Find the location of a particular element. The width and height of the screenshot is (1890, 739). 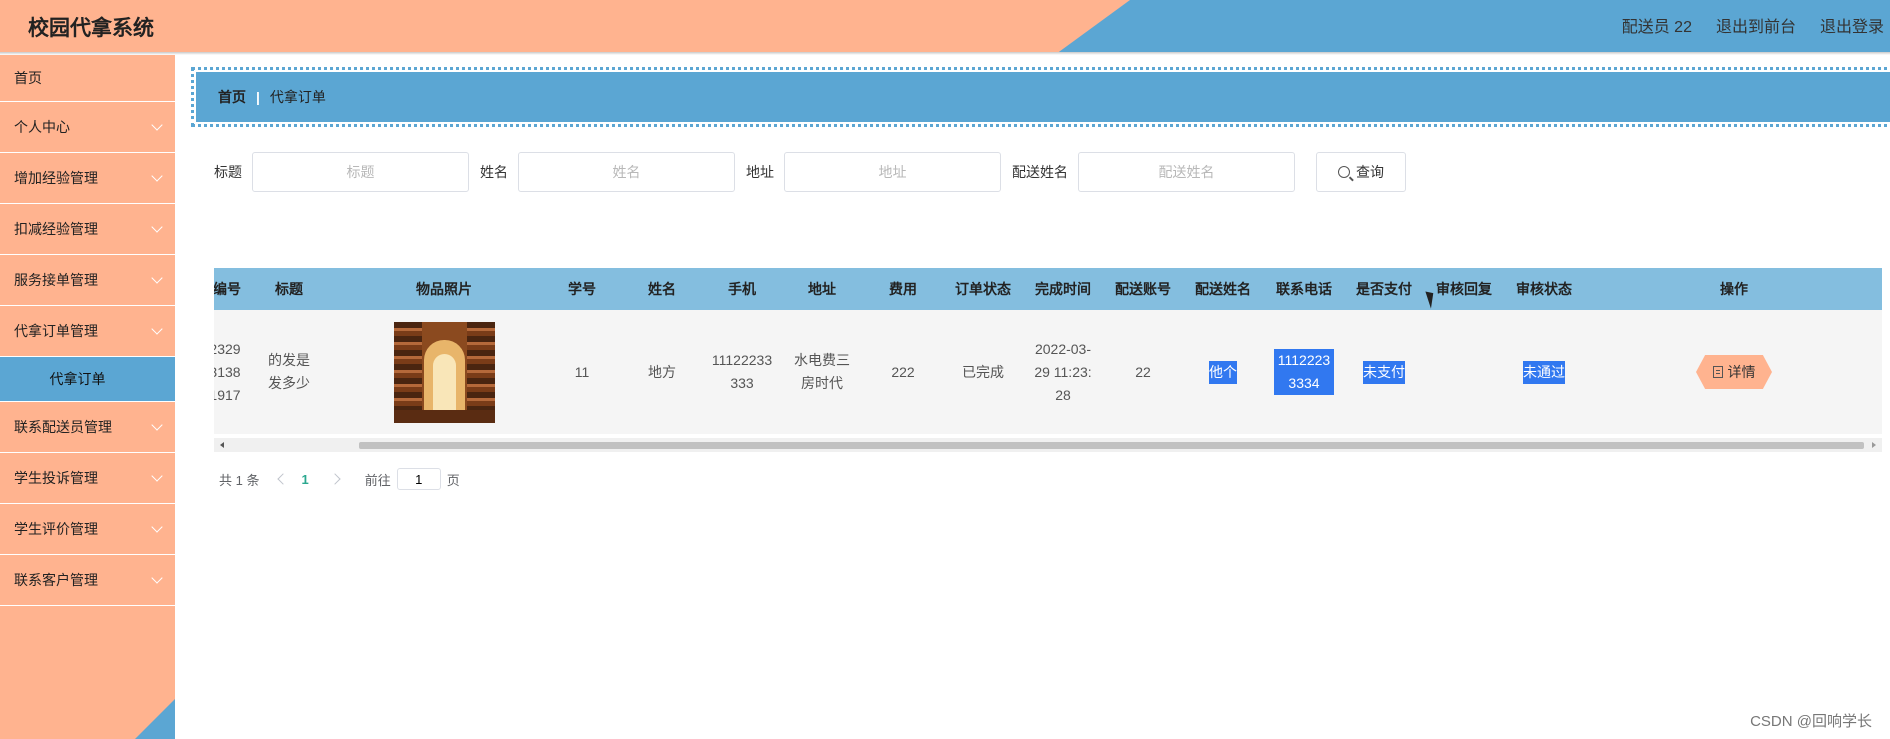

scroll-left-arrow-icon is located at coordinates (222, 445).